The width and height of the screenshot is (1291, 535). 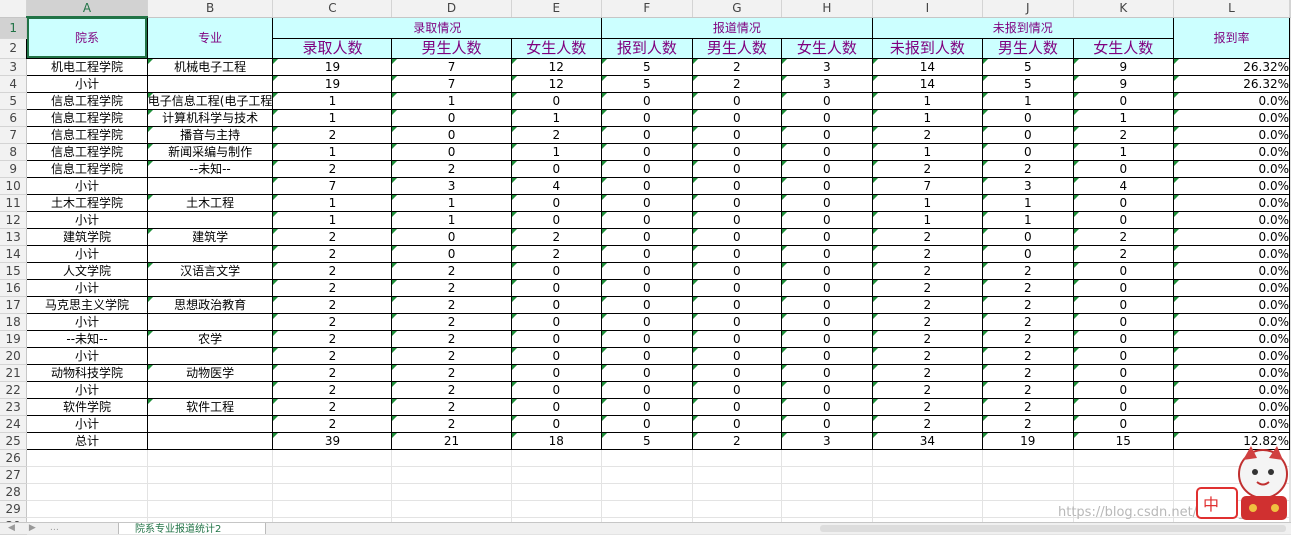 I want to click on dept-cell: 总计, so click(x=87, y=440).